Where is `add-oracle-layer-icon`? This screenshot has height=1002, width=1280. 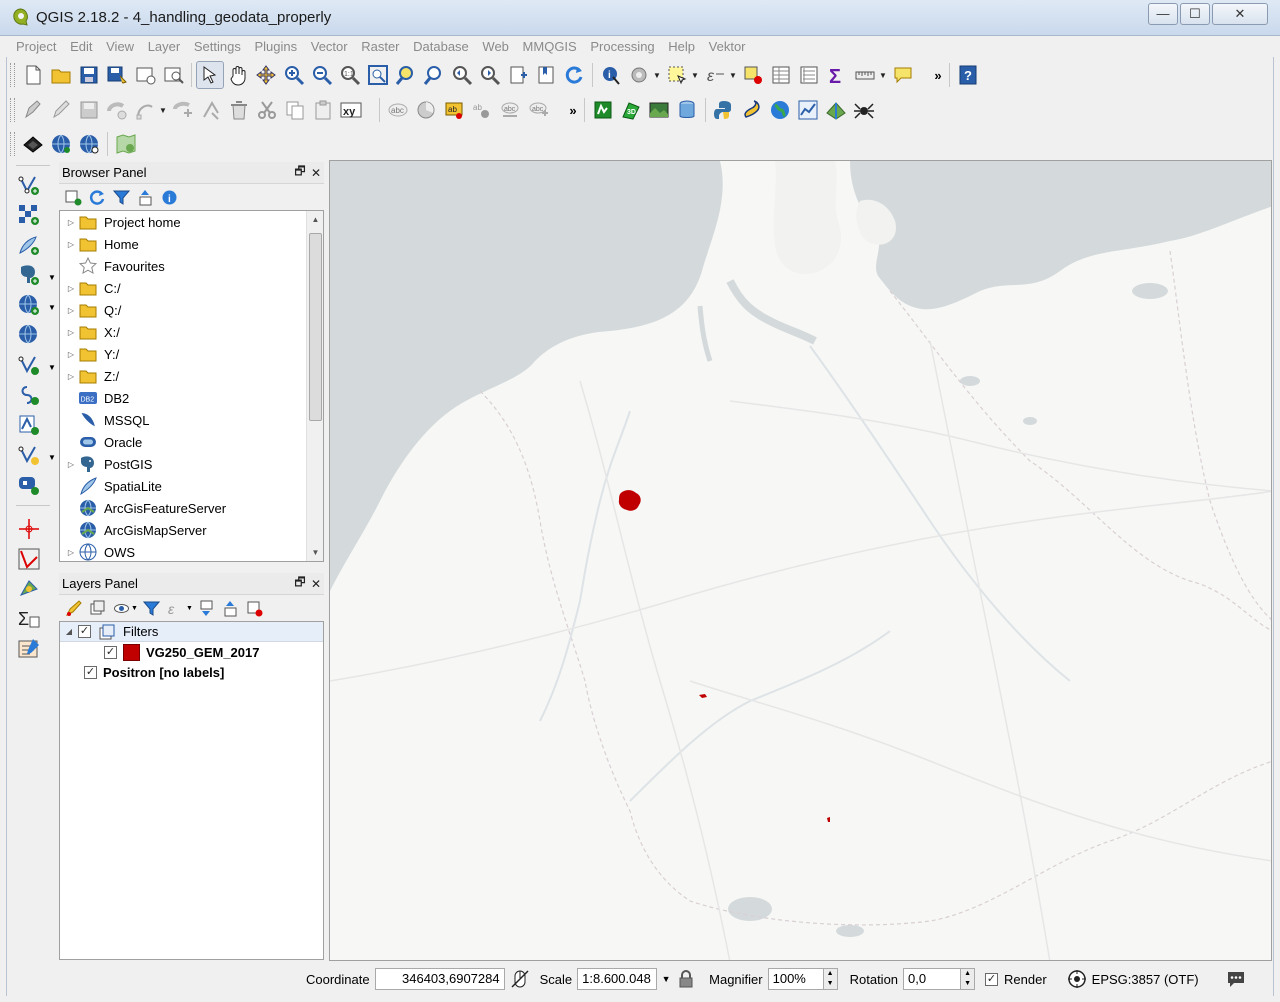
add-oracle-layer-icon is located at coordinates (29, 455).